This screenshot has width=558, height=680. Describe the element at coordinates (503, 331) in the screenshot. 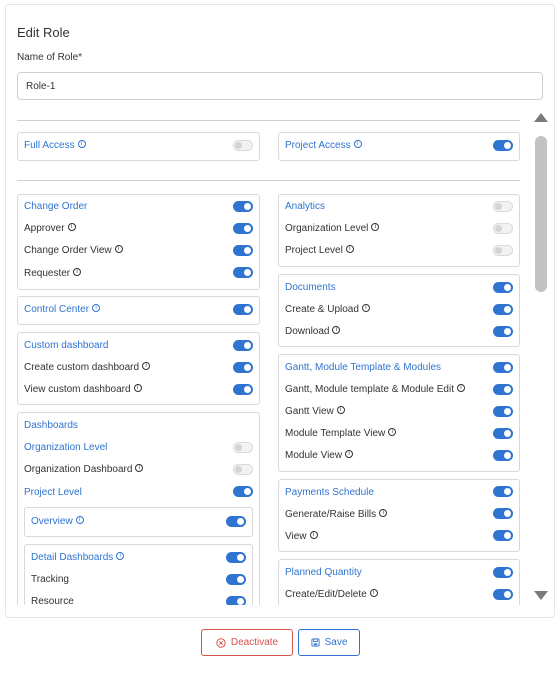

I see `download-toggle` at that location.